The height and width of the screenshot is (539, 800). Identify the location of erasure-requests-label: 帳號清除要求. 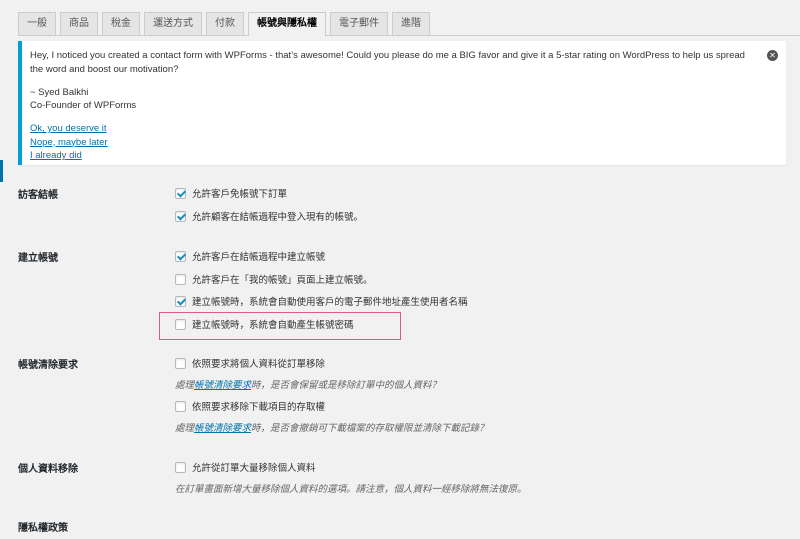
(48, 365).